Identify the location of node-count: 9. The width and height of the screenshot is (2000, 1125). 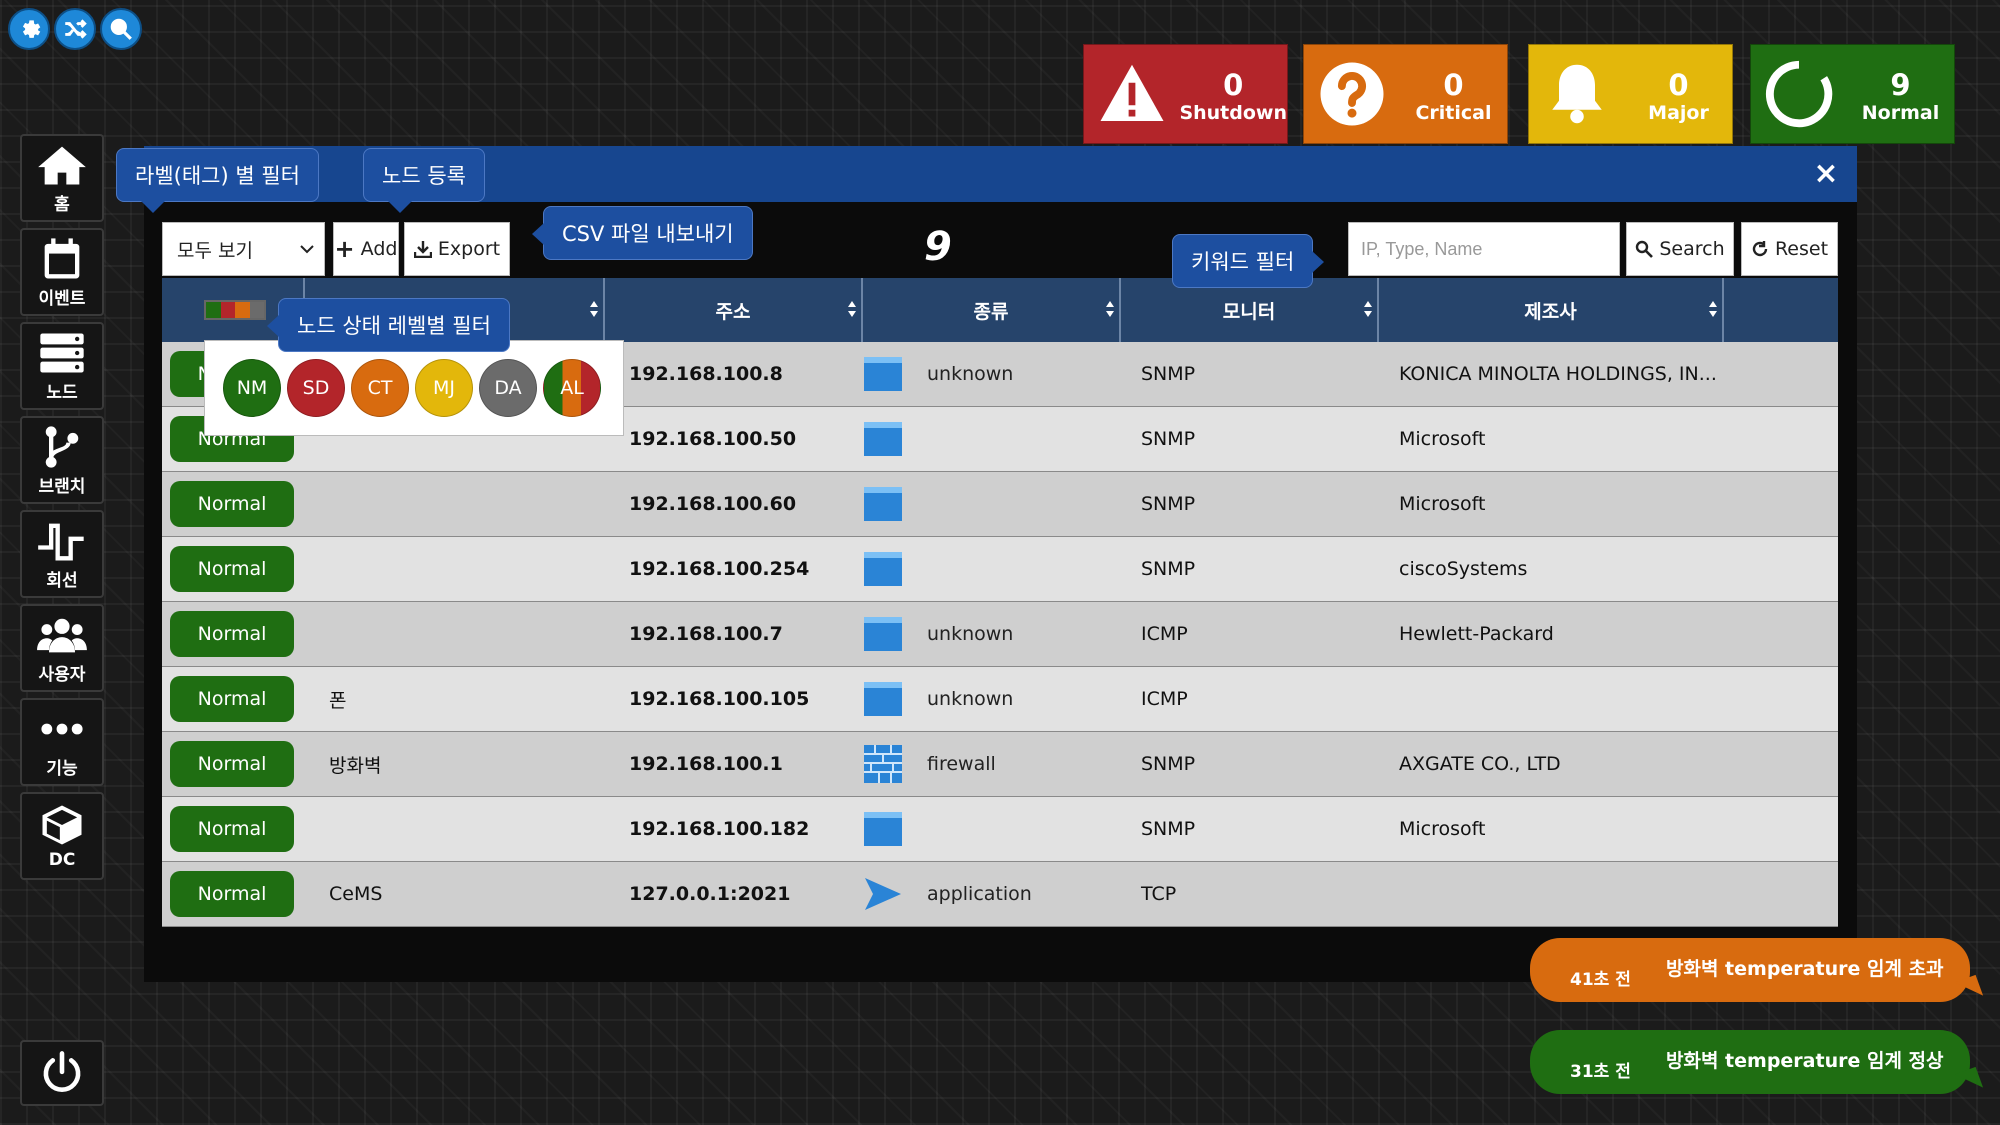
(938, 247).